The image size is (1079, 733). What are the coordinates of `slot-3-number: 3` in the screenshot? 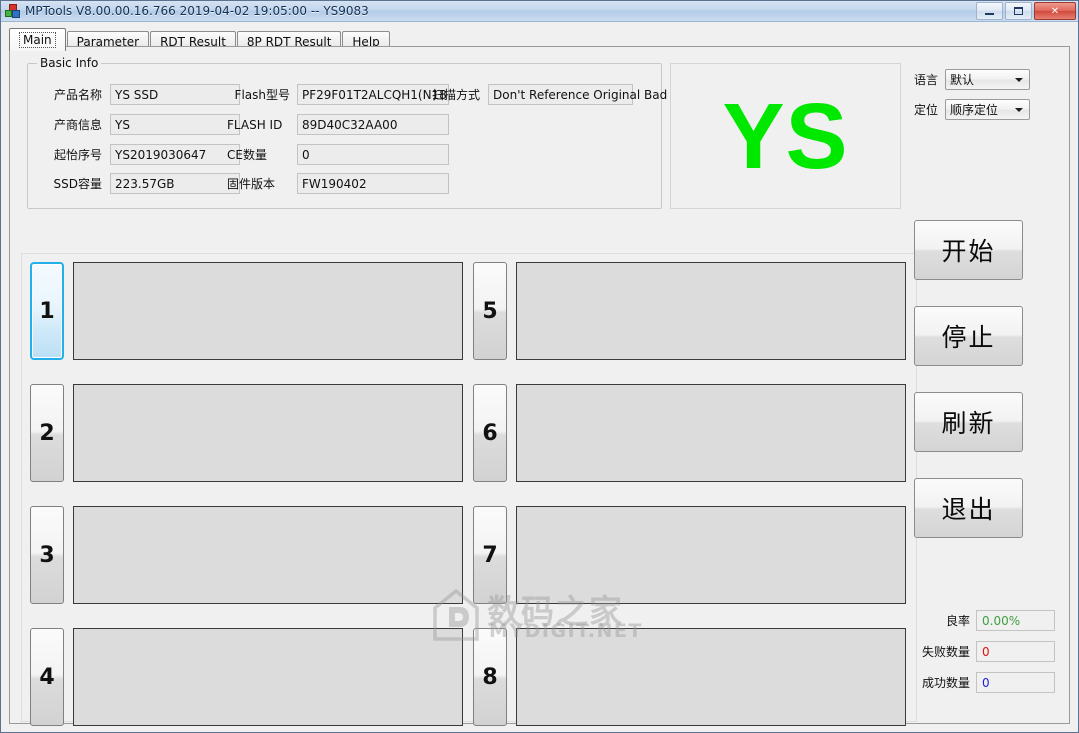 It's located at (47, 555).